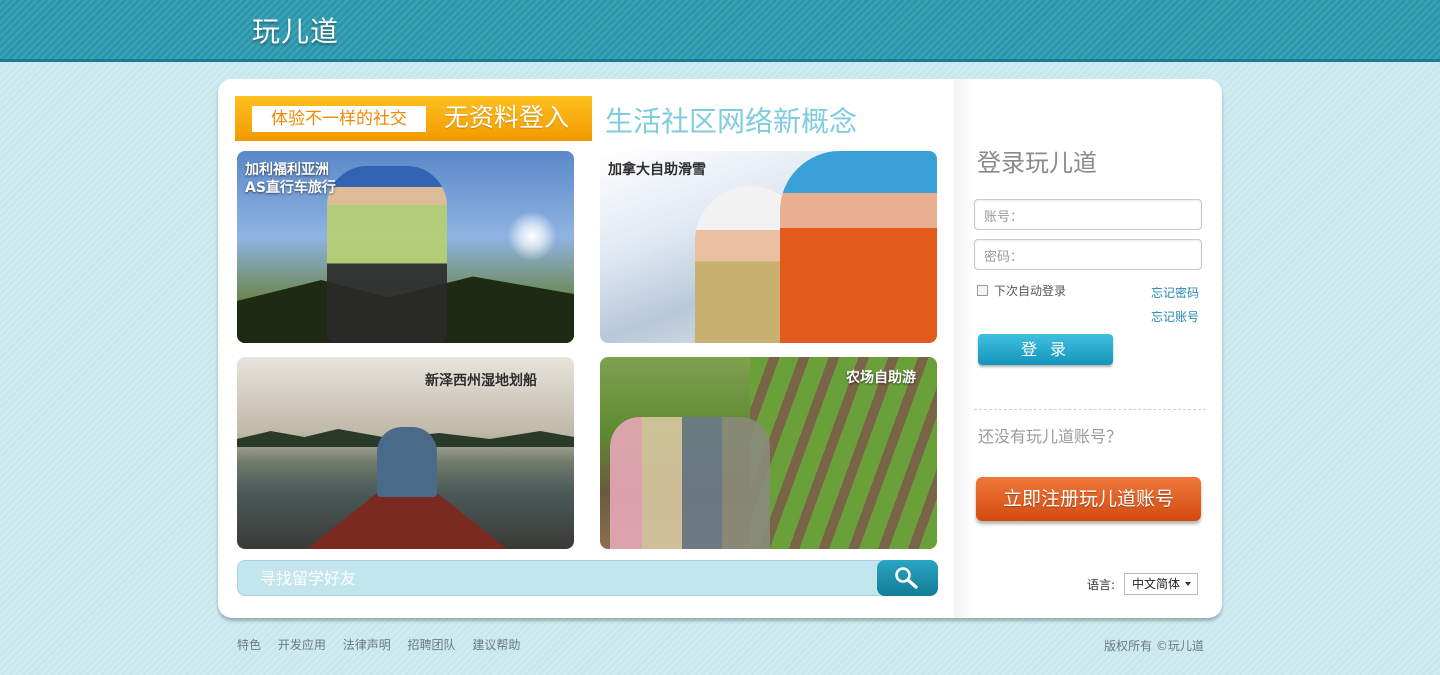 The width and height of the screenshot is (1440, 675). What do you see at coordinates (1156, 584) in the screenshot?
I see `language-selected: 中文简体` at bounding box center [1156, 584].